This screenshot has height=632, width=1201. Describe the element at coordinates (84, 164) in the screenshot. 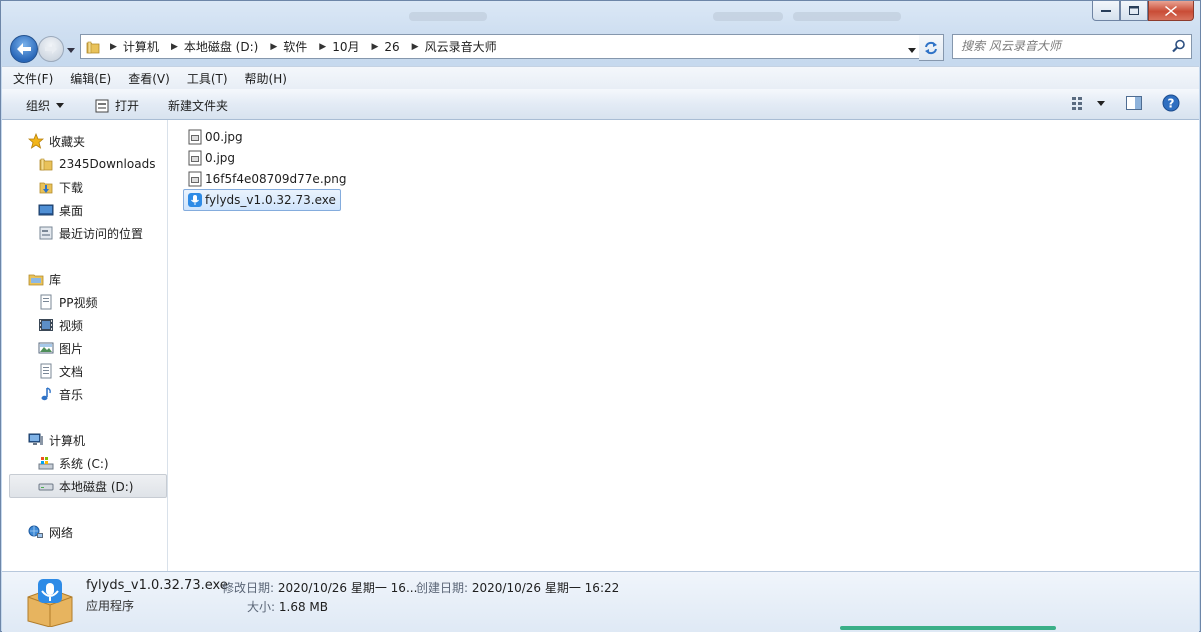

I see `sidebar-item-2345downloads: 2345Downloads` at that location.